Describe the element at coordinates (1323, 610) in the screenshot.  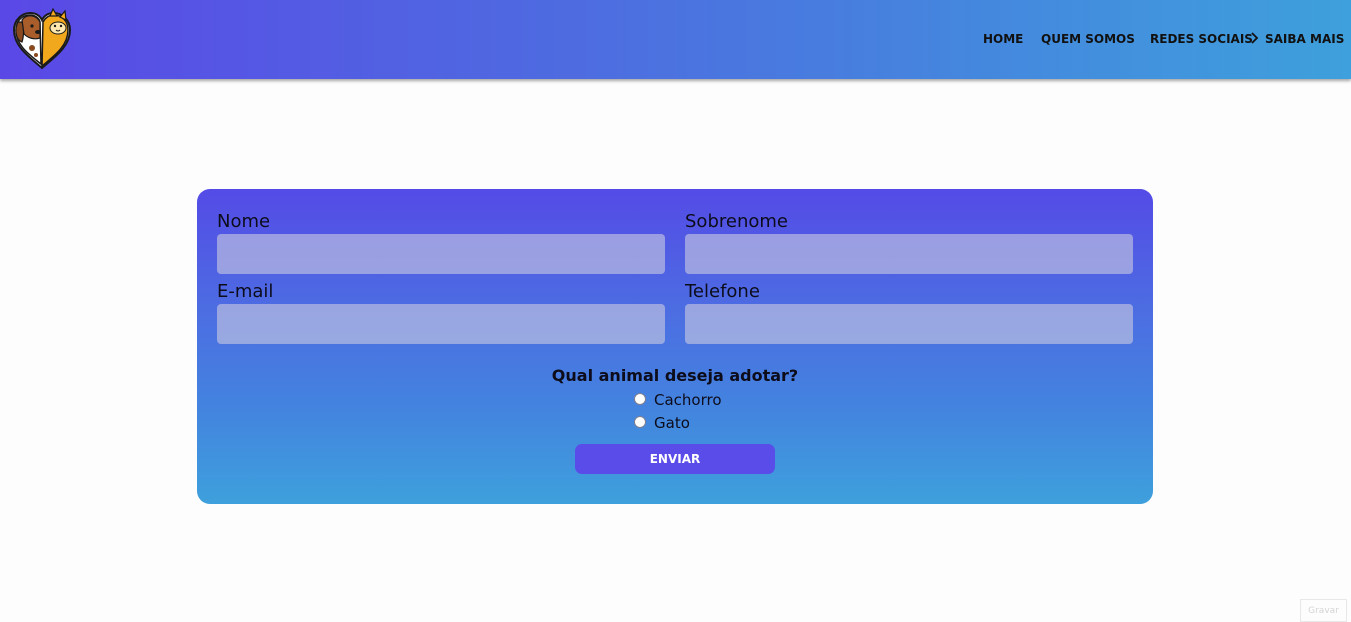
I see `gravar-button: Gravar` at that location.